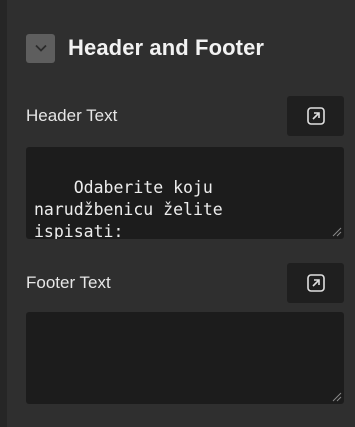 The height and width of the screenshot is (427, 355). I want to click on collapse-toggle-button, so click(40, 48).